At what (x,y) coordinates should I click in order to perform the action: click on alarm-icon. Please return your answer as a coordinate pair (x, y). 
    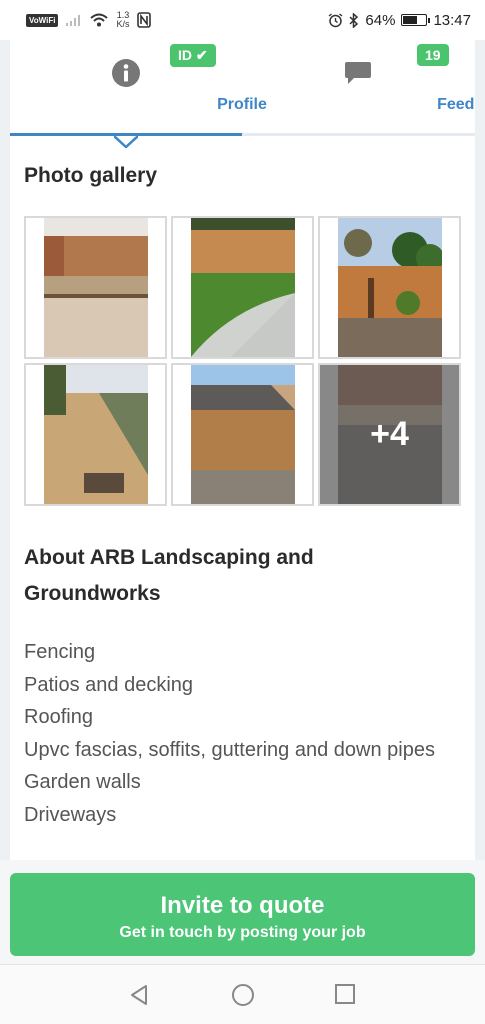
    Looking at the image, I should click on (335, 19).